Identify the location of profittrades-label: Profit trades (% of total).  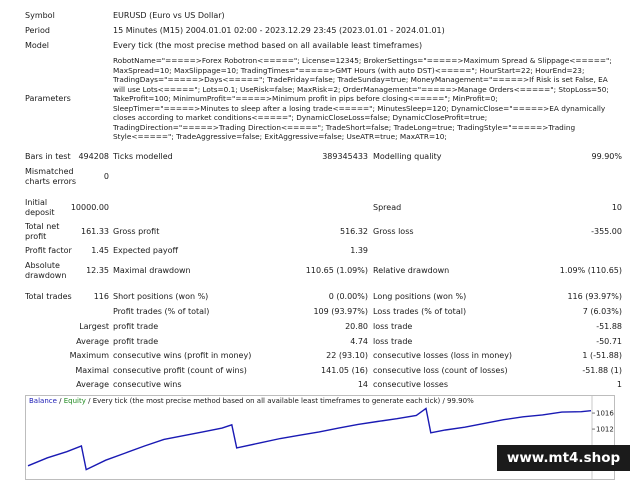
(161, 311).